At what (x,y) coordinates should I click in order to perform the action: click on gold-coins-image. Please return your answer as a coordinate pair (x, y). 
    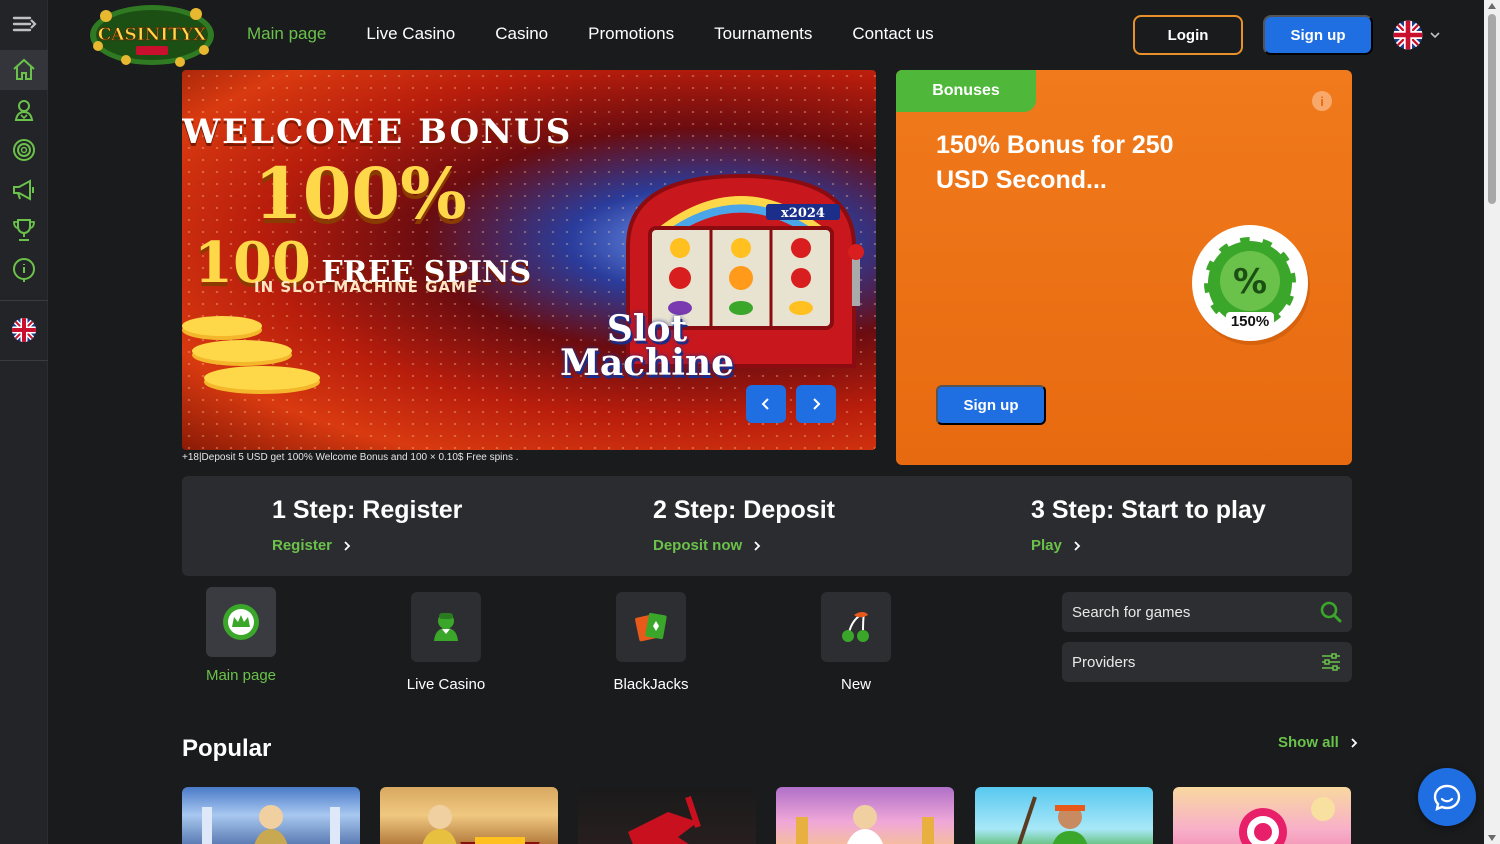
    Looking at the image, I should click on (251, 355).